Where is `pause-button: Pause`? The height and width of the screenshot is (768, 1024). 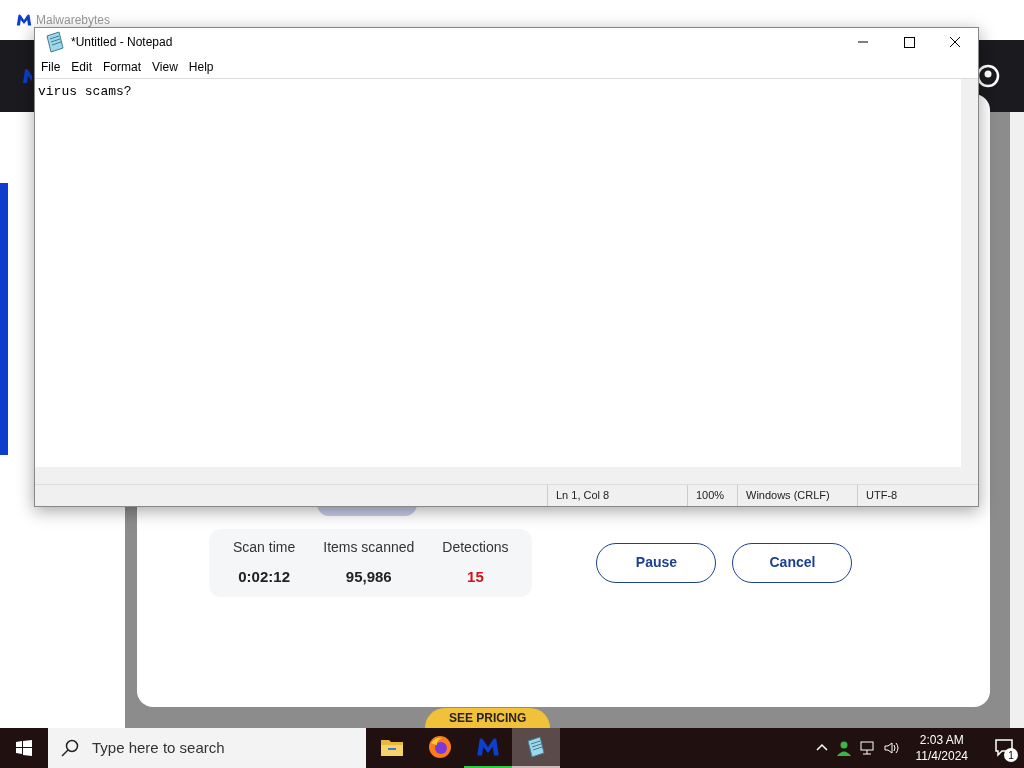 pause-button: Pause is located at coordinates (656, 562).